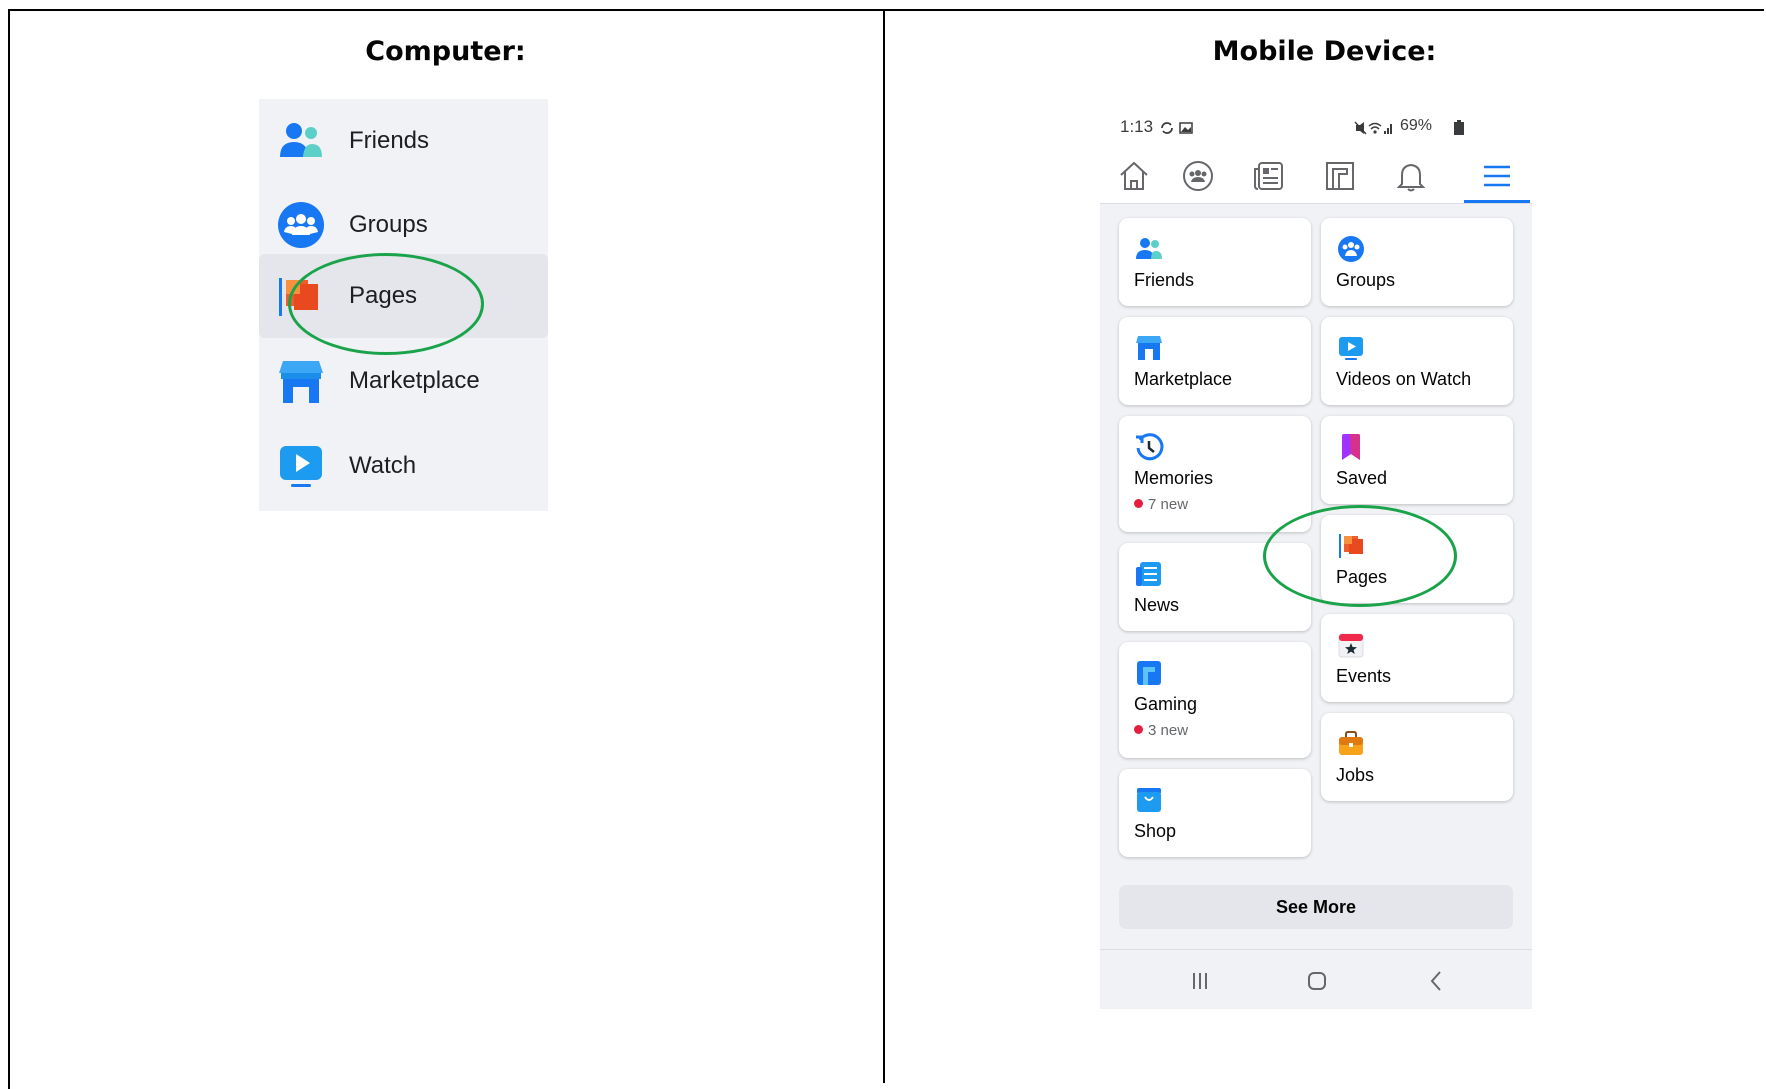 This screenshot has height=1089, width=1766. Describe the element at coordinates (1174, 478) in the screenshot. I see `tile-label: Memories` at that location.